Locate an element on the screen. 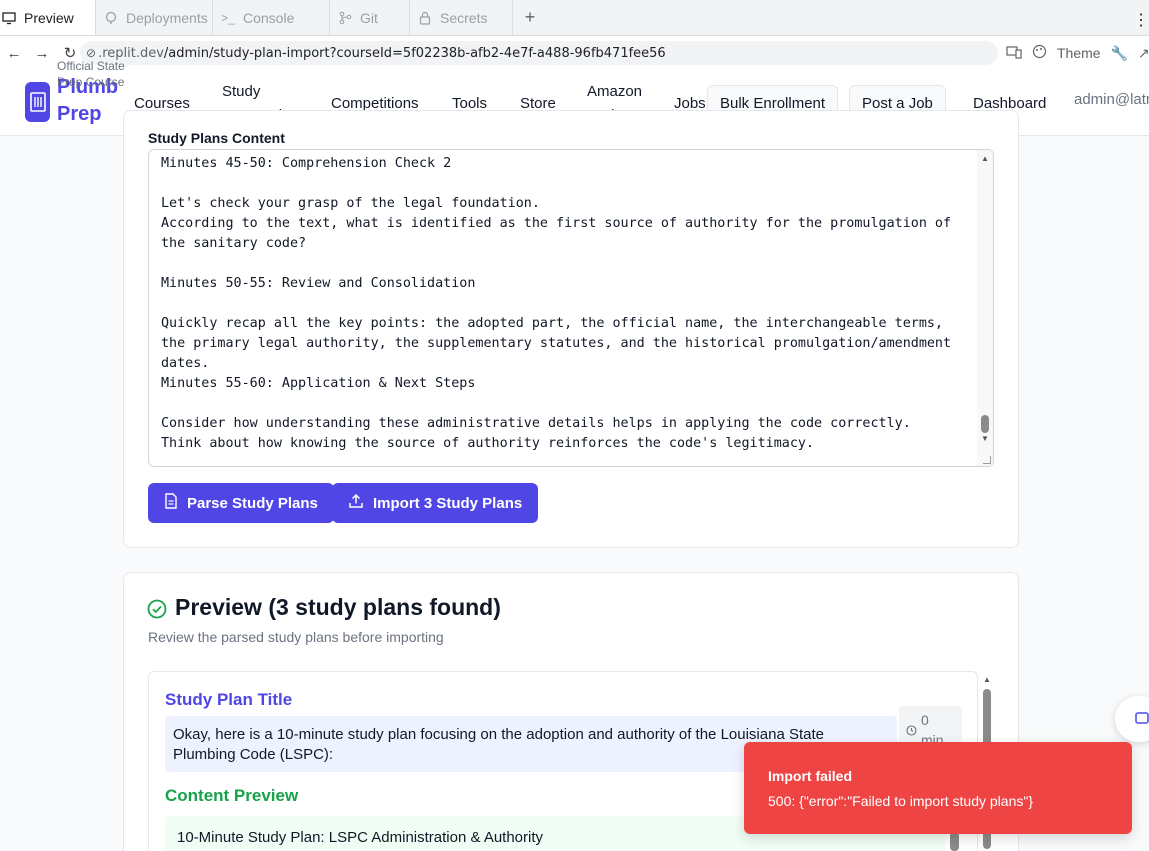 This screenshot has width=1149, height=851. tab-secrets: Secrets is located at coordinates (461, 17).